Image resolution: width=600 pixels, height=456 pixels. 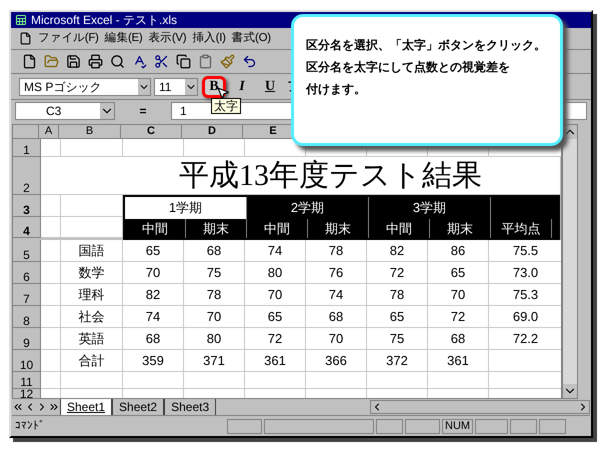 What do you see at coordinates (251, 39) in the screenshot?
I see `menu-item: 書式(O)` at bounding box center [251, 39].